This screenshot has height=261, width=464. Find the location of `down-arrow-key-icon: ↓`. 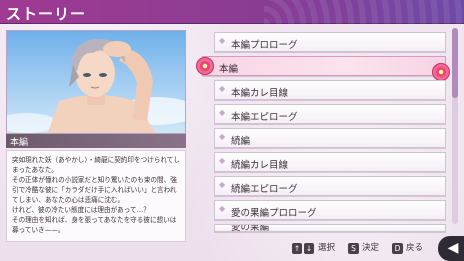

down-arrow-key-icon: ↓ is located at coordinates (309, 248).